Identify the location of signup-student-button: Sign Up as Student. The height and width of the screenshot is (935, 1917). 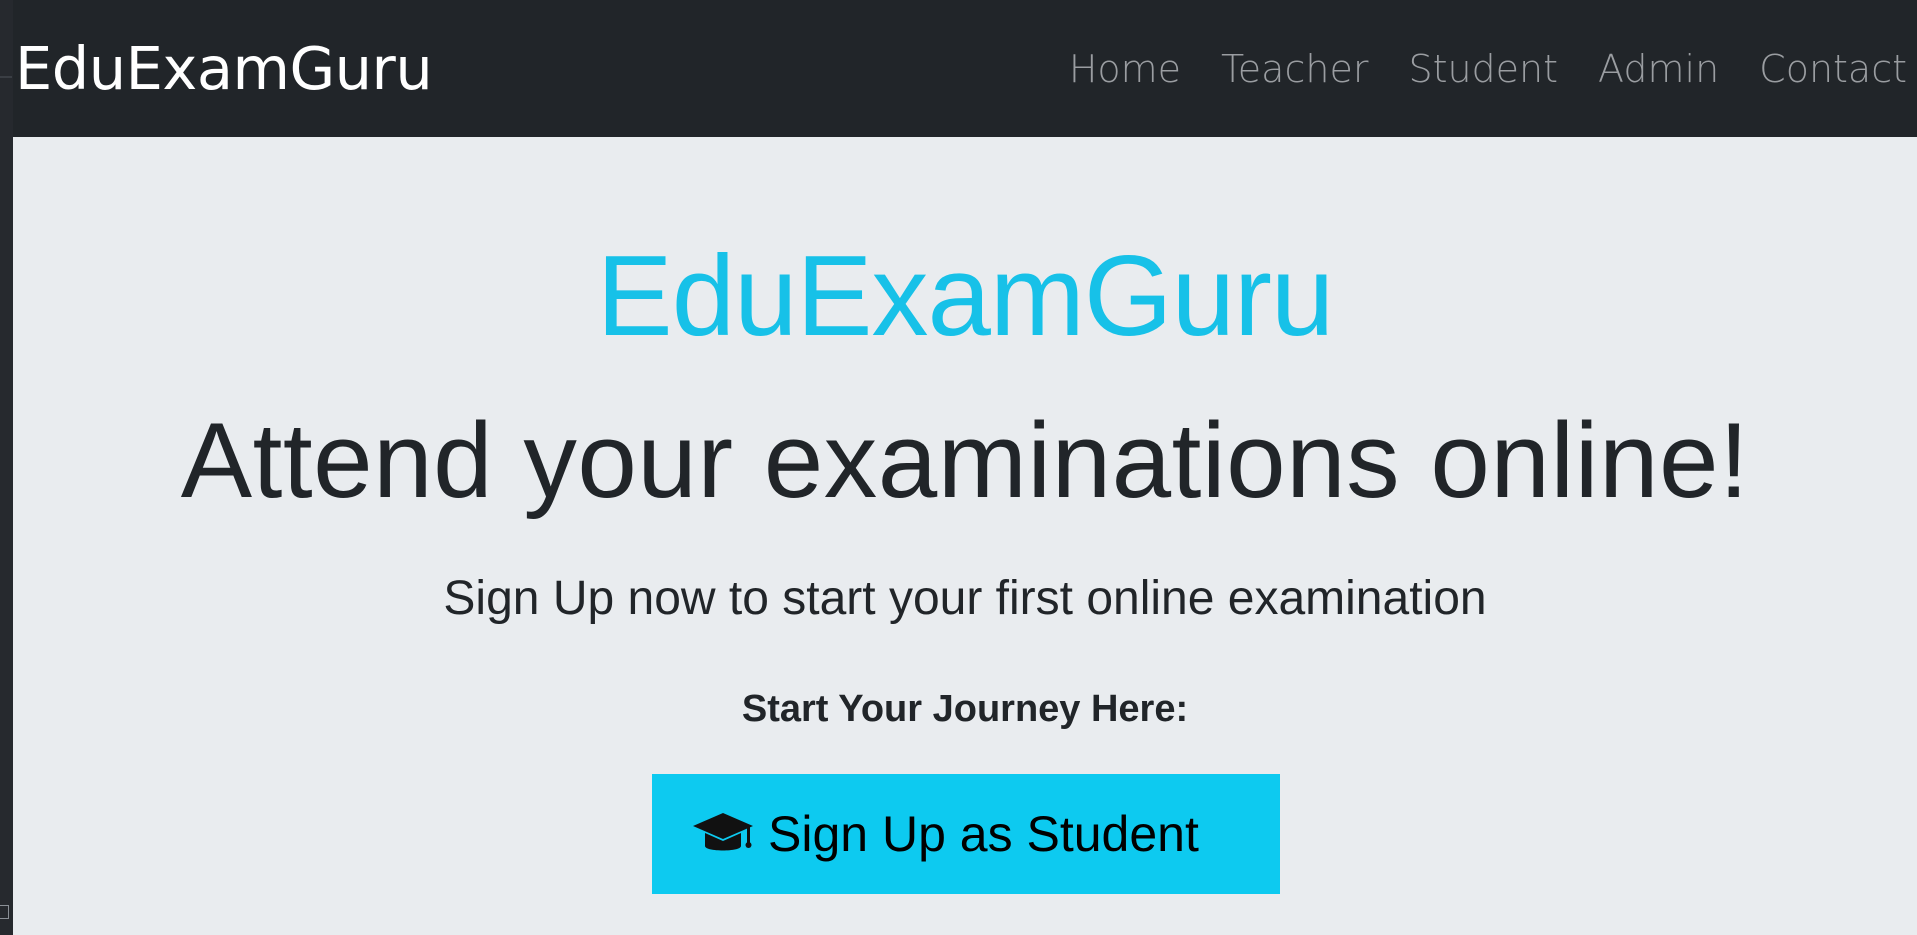
(966, 834).